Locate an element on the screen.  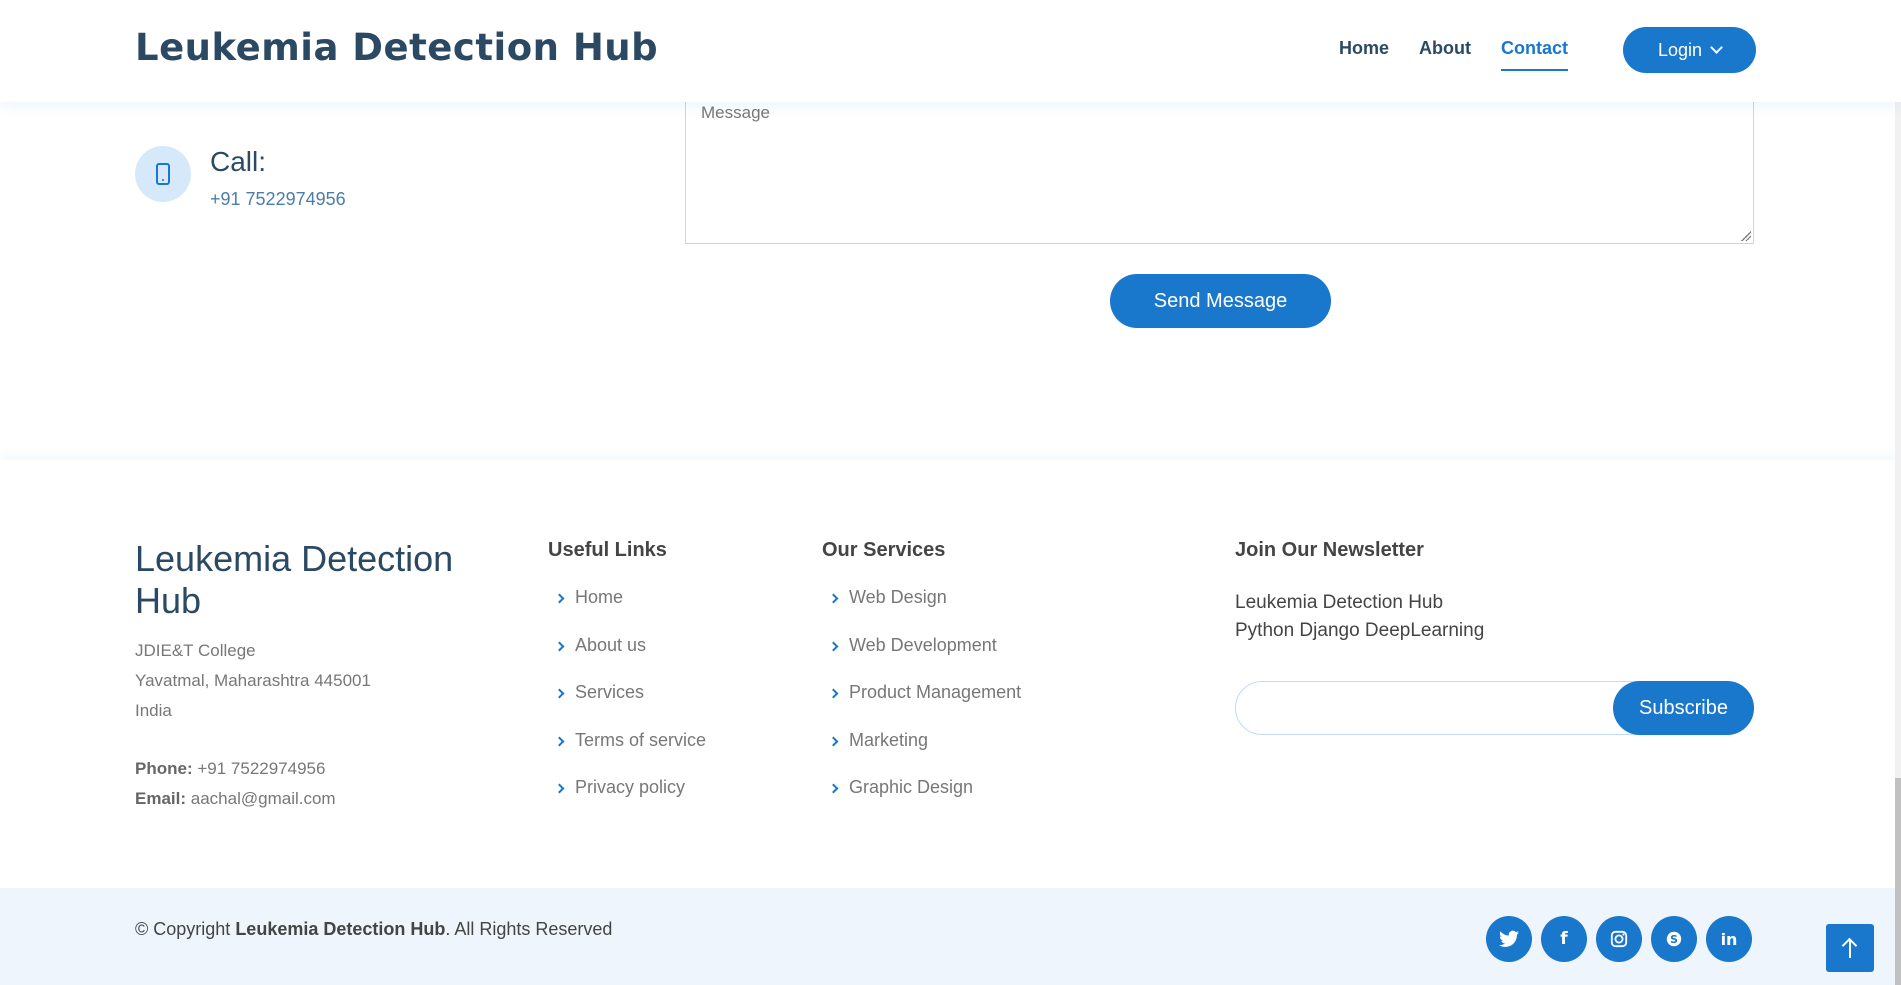
phone-label: Phone: is located at coordinates (164, 768).